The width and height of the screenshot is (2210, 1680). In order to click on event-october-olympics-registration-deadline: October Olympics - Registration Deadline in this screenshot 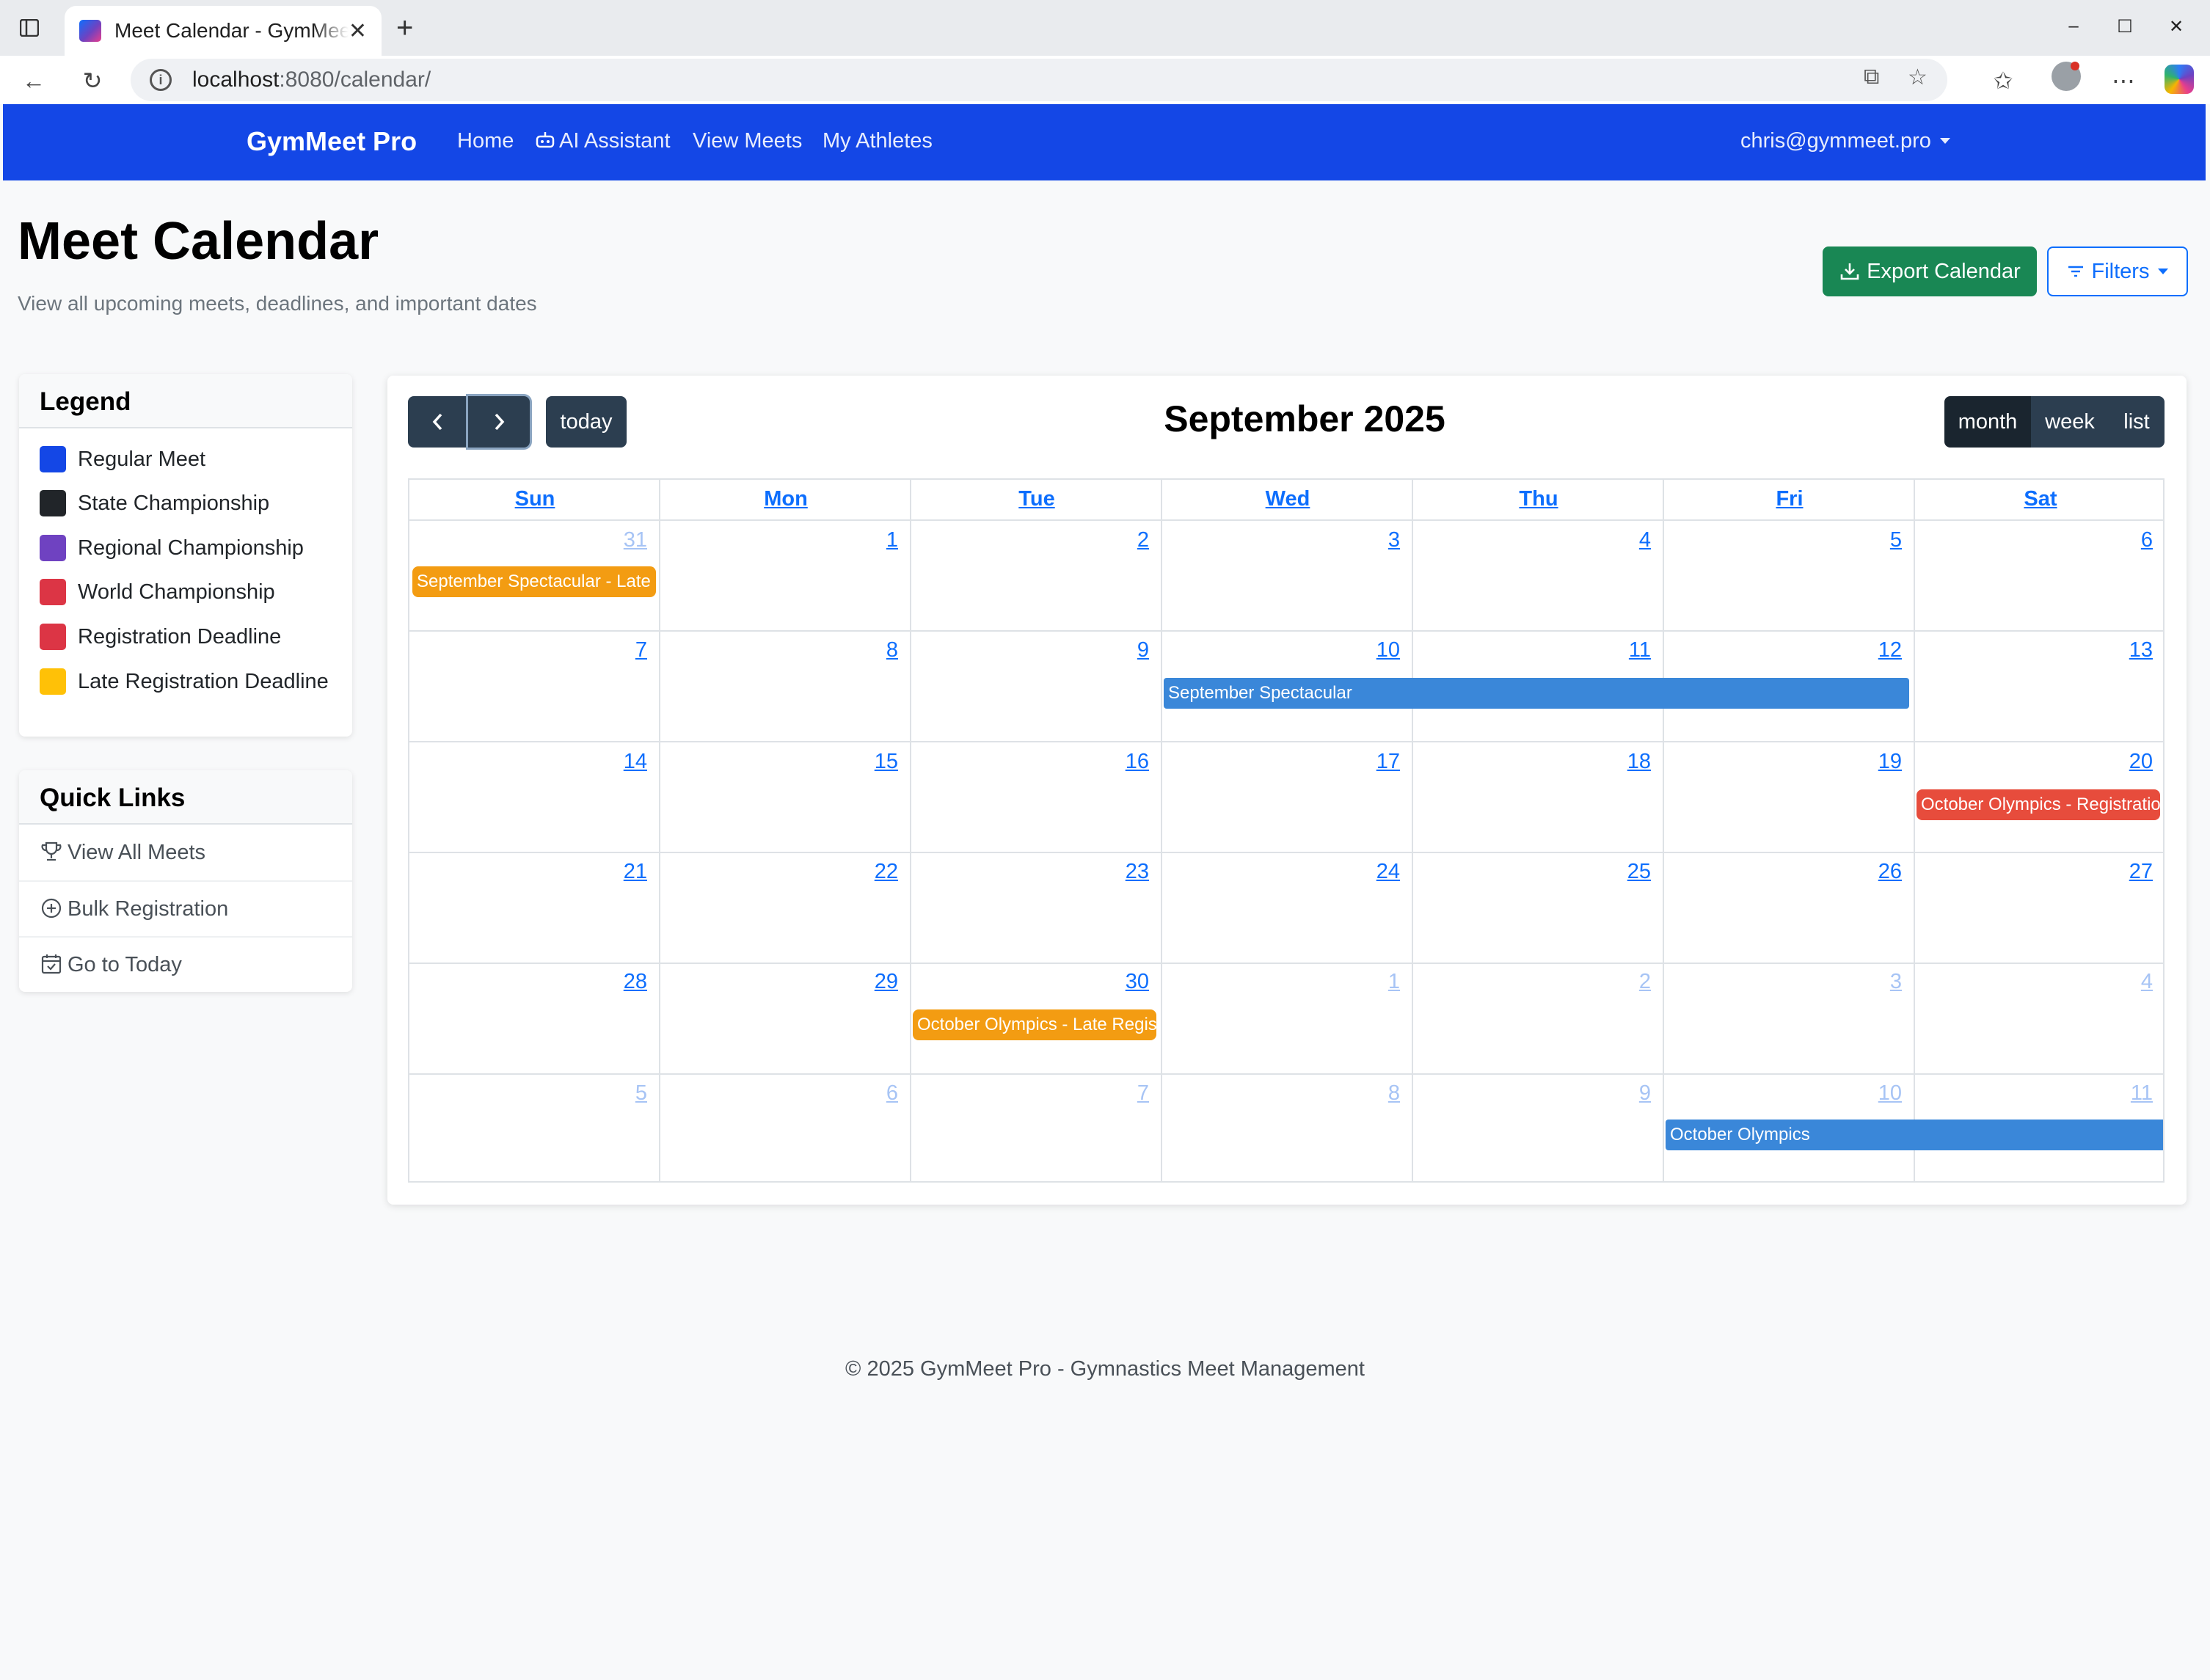, I will do `click(2039, 804)`.